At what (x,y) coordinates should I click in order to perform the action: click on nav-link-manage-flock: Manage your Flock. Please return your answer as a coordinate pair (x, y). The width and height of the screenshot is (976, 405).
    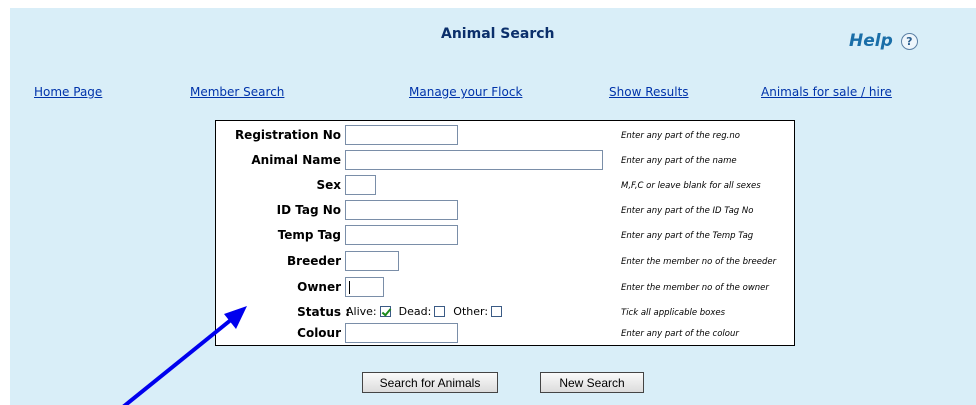
    Looking at the image, I should click on (465, 92).